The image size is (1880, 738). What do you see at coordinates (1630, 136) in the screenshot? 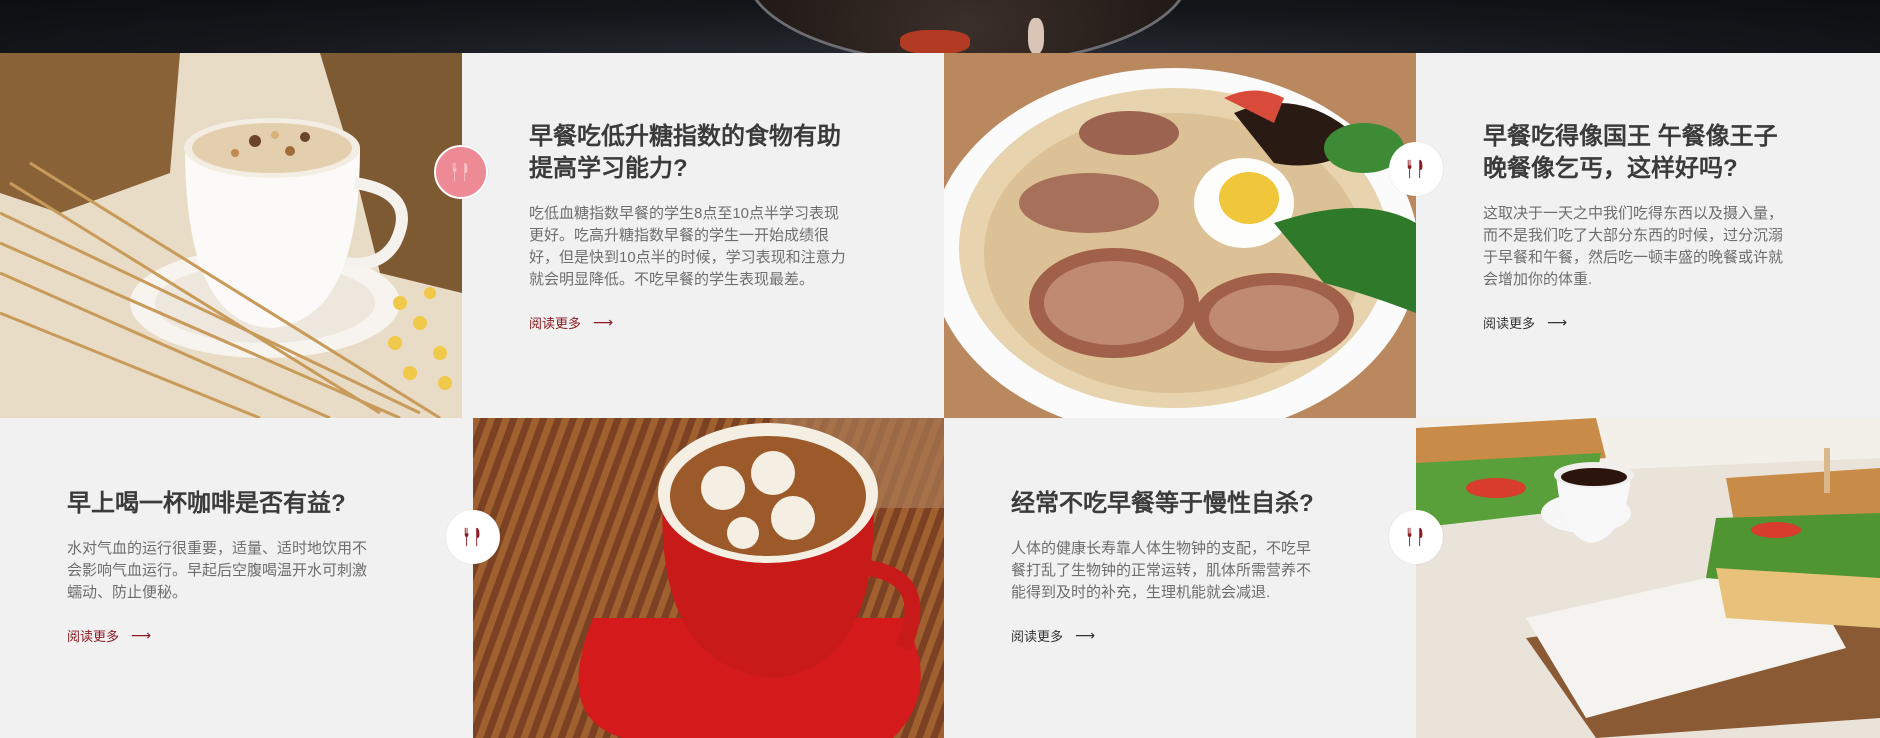
I see `title-line: 早餐吃得像国王 午餐像王子` at bounding box center [1630, 136].